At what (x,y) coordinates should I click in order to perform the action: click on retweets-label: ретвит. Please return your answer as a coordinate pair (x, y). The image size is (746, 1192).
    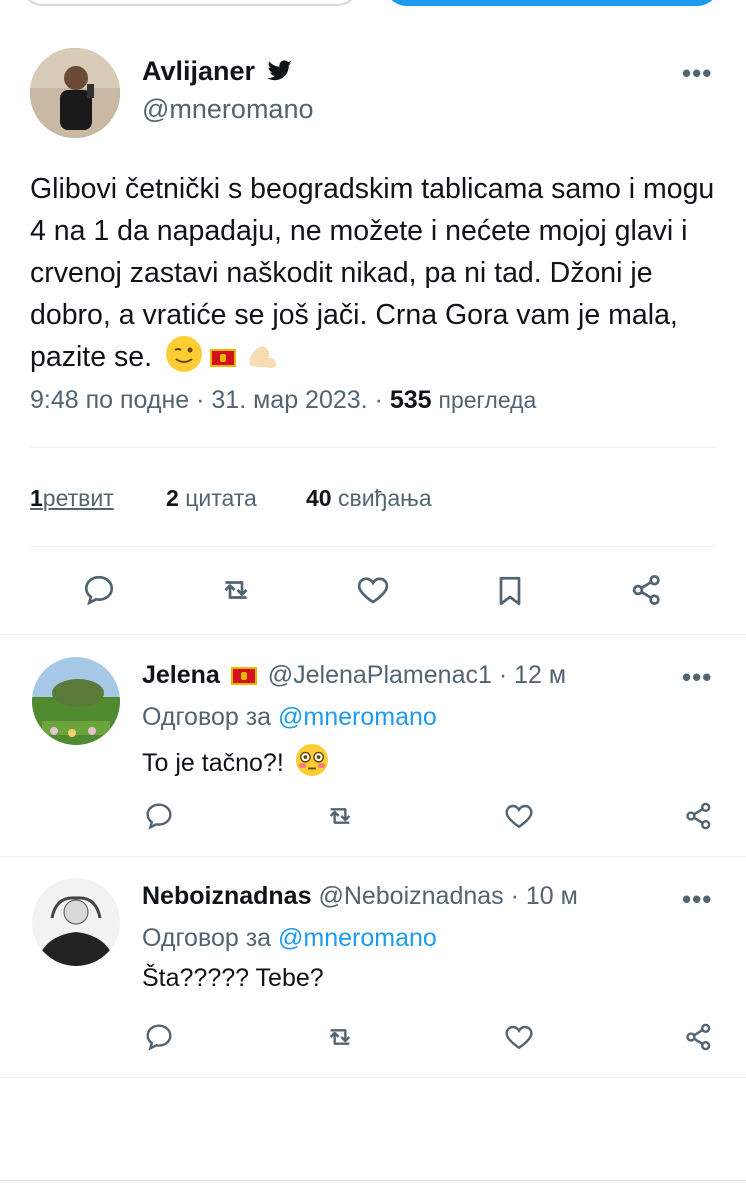
    Looking at the image, I should click on (78, 498).